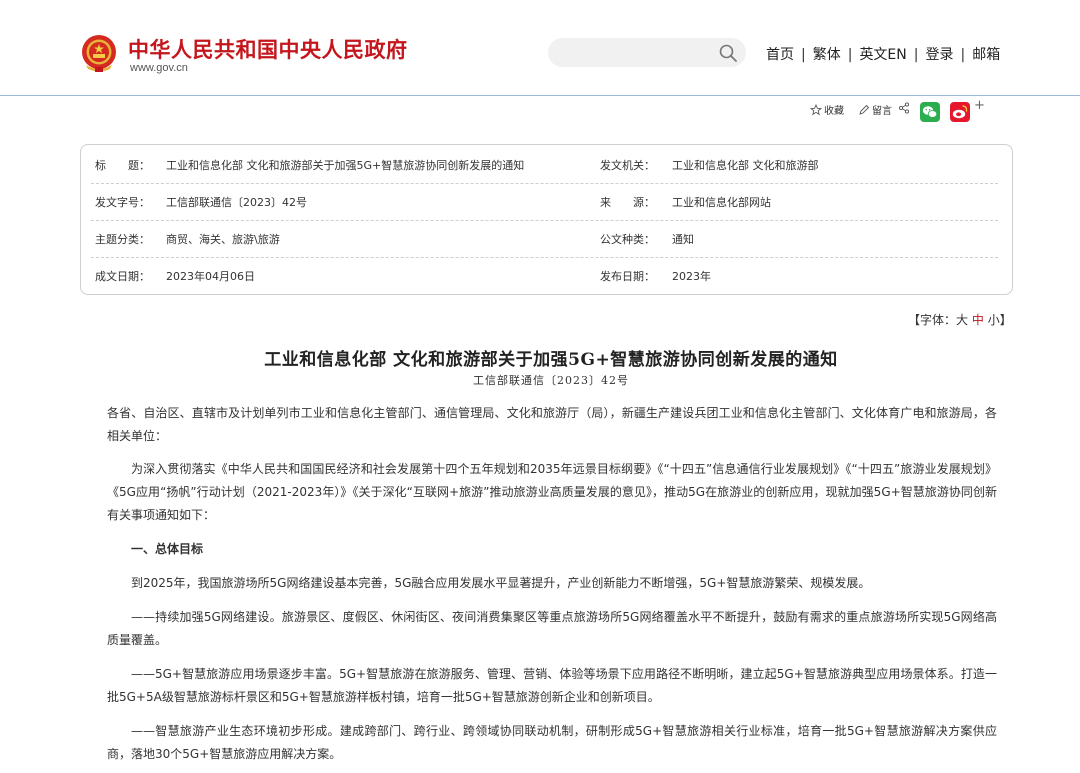  I want to click on wechat-icon, so click(930, 112).